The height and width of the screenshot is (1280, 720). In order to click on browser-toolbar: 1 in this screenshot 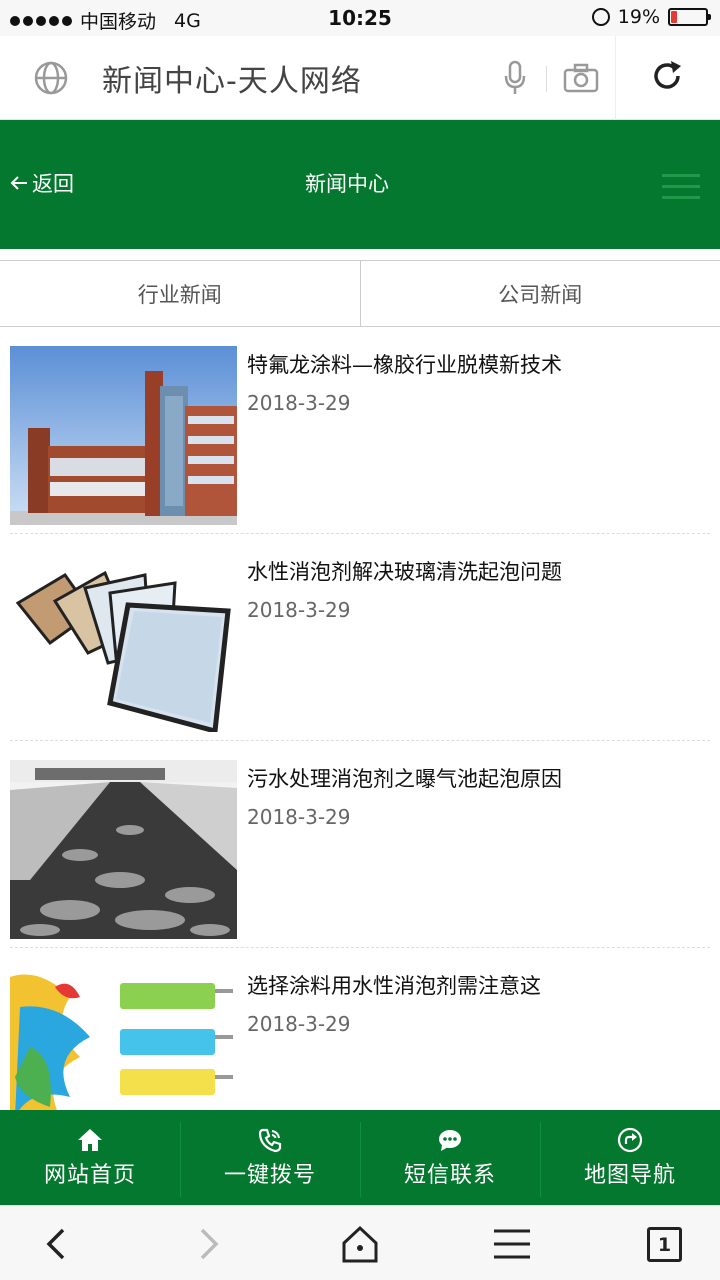, I will do `click(360, 1242)`.